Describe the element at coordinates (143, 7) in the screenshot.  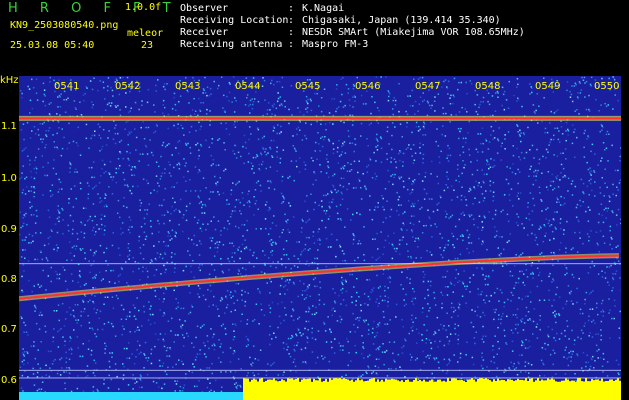
I see `version-label: 1.0.0f` at that location.